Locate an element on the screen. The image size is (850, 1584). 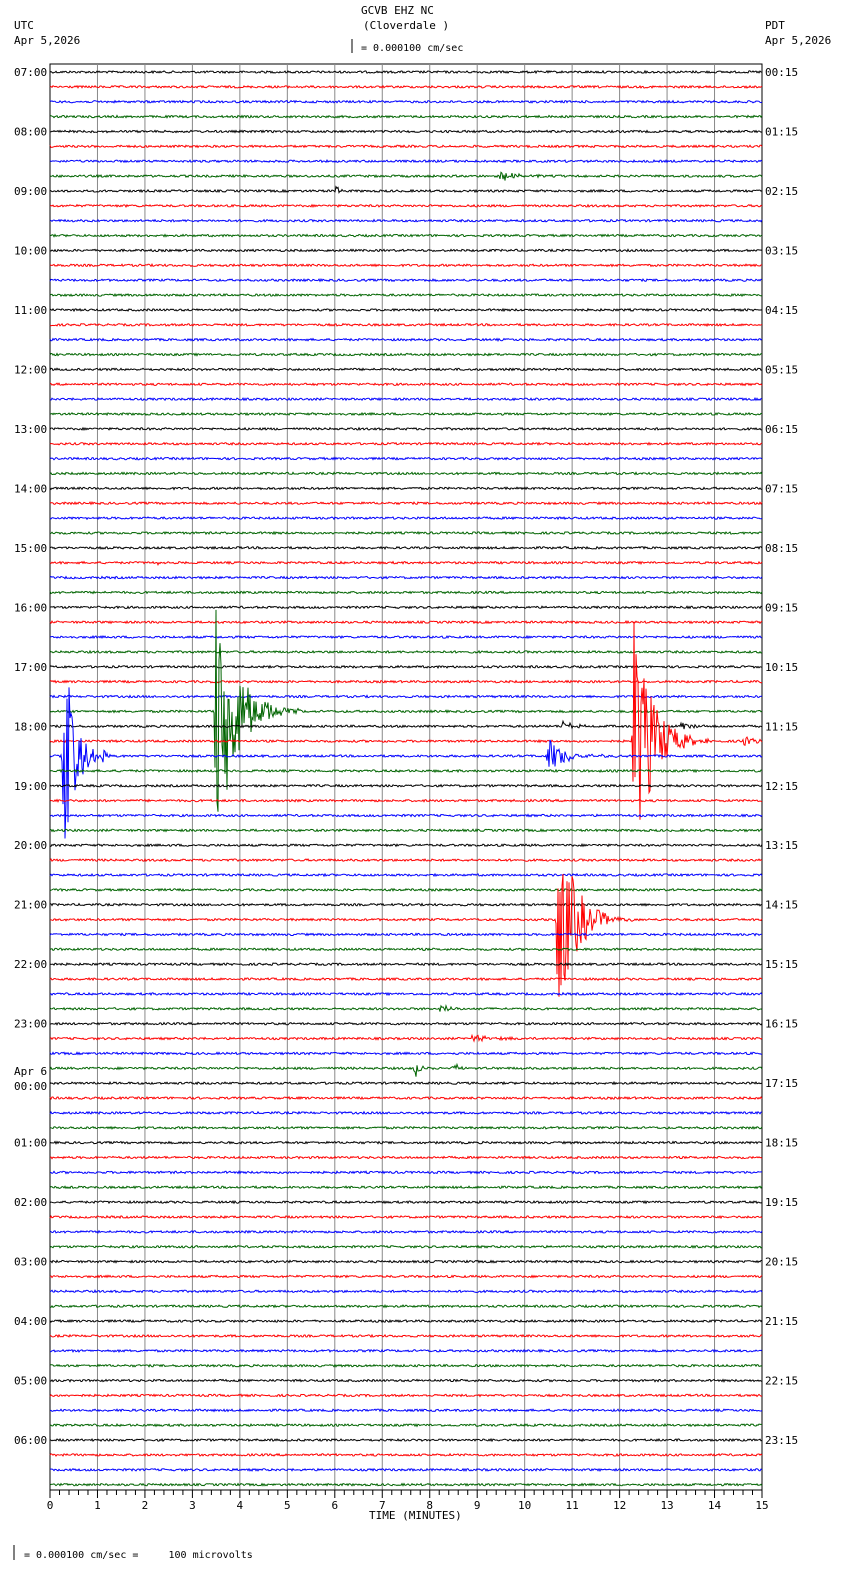
right-hour-label: 04:15 is located at coordinates (781, 310).